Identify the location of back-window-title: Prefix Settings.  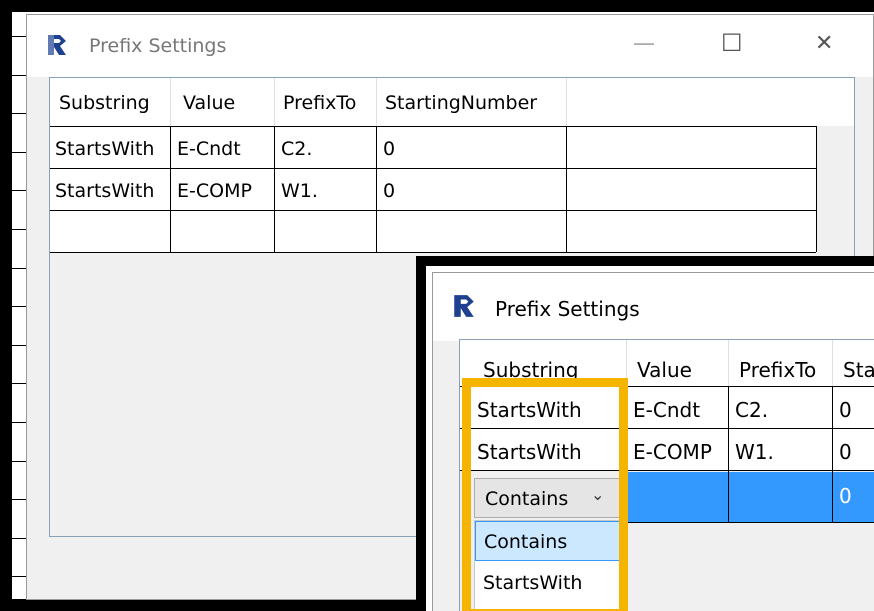
(158, 46).